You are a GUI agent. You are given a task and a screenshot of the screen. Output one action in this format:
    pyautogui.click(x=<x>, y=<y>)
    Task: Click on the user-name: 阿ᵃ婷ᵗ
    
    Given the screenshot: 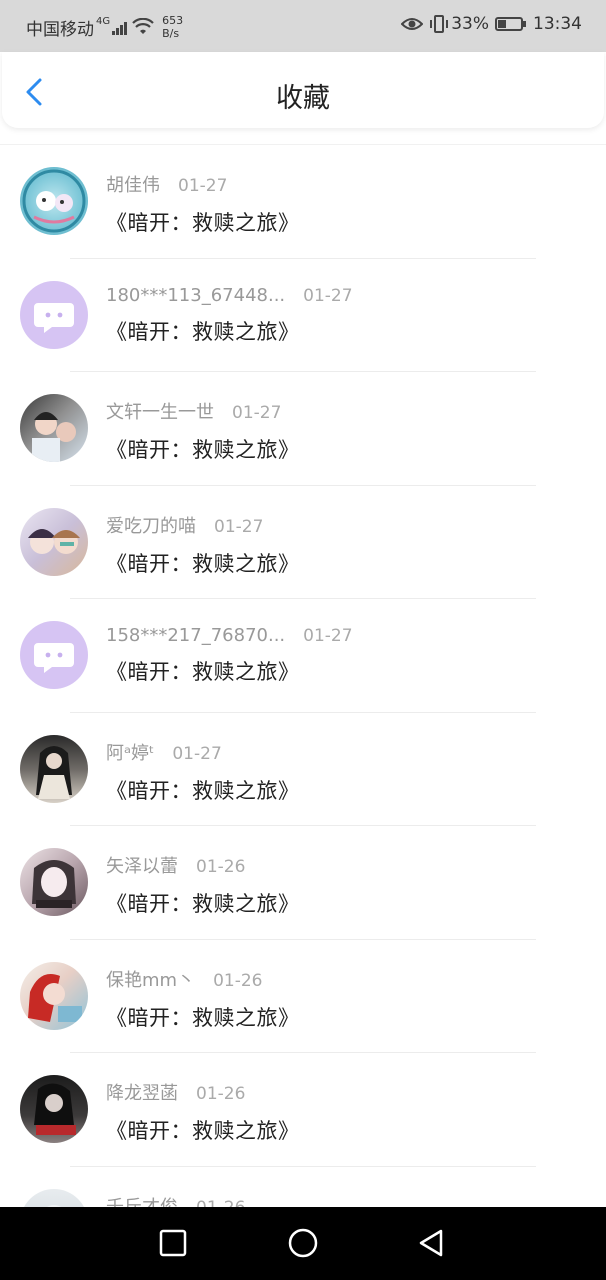 What is the action you would take?
    pyautogui.click(x=130, y=752)
    